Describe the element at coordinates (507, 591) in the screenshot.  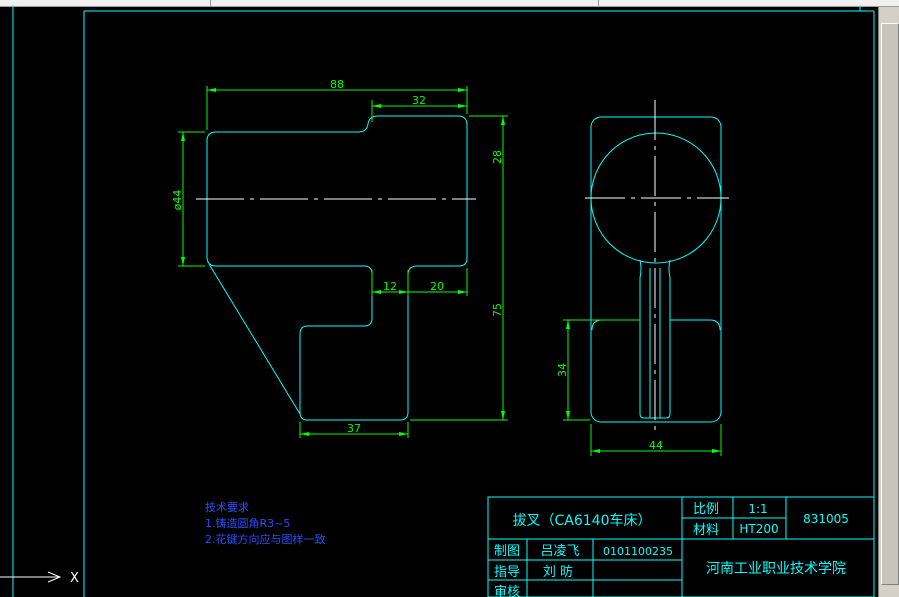
I see `review-label: 审核` at that location.